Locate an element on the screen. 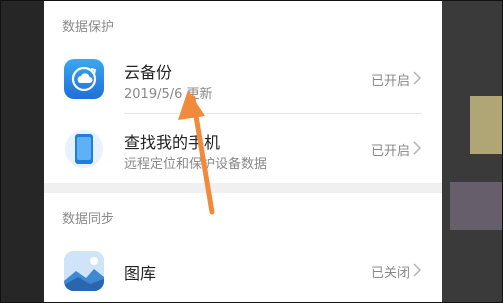 The height and width of the screenshot is (303, 503). row-subtitle: 2019/5/6 更新 is located at coordinates (168, 94).